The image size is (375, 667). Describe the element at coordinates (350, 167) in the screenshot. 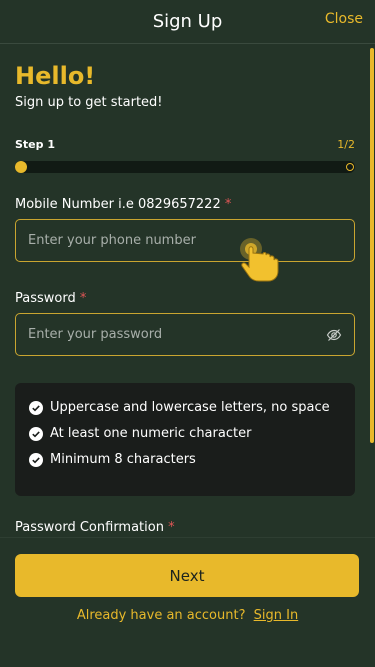

I see `step-end-marker` at that location.